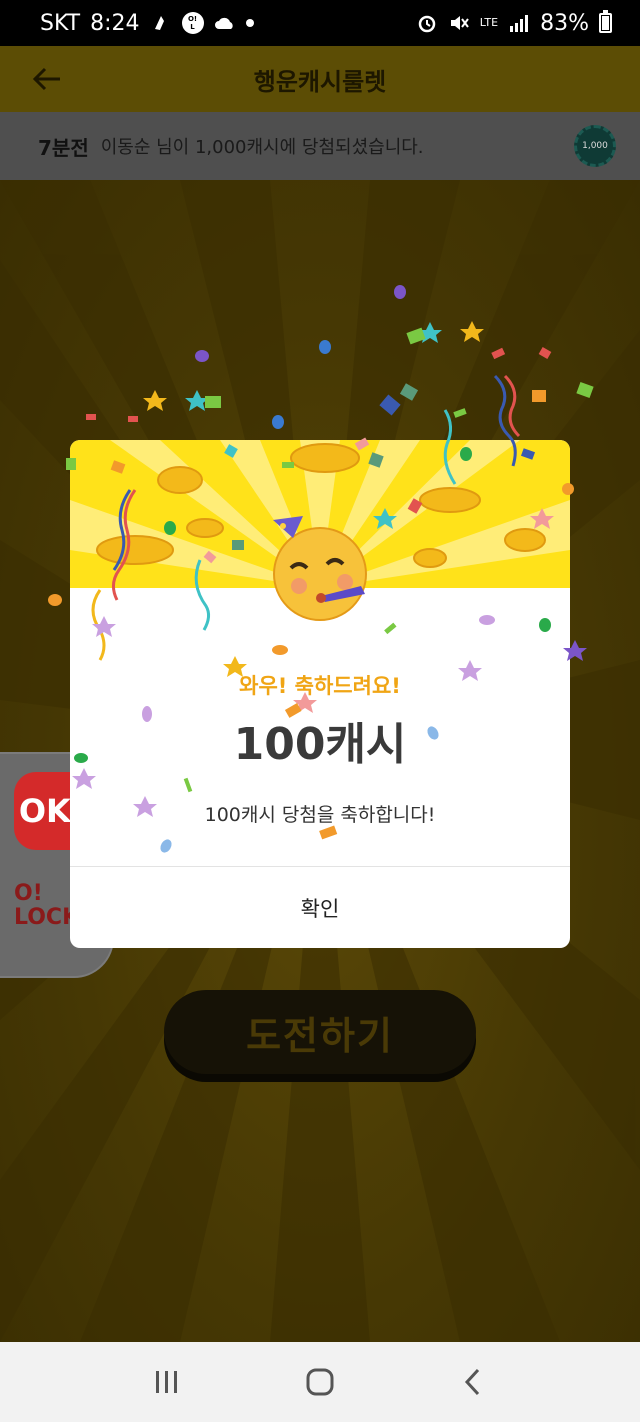 The image size is (640, 1422). Describe the element at coordinates (320, 568) in the screenshot. I see `party-face-icon` at that location.